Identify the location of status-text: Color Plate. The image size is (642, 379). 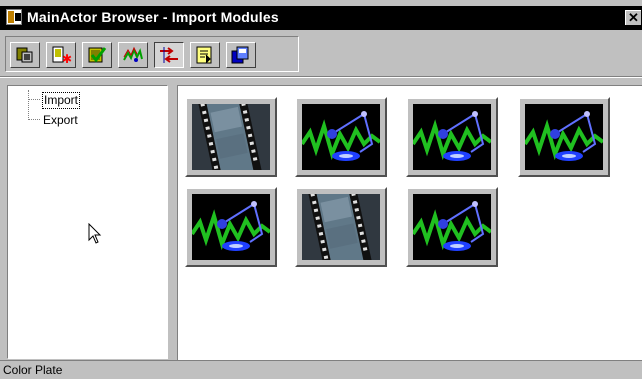
(33, 370).